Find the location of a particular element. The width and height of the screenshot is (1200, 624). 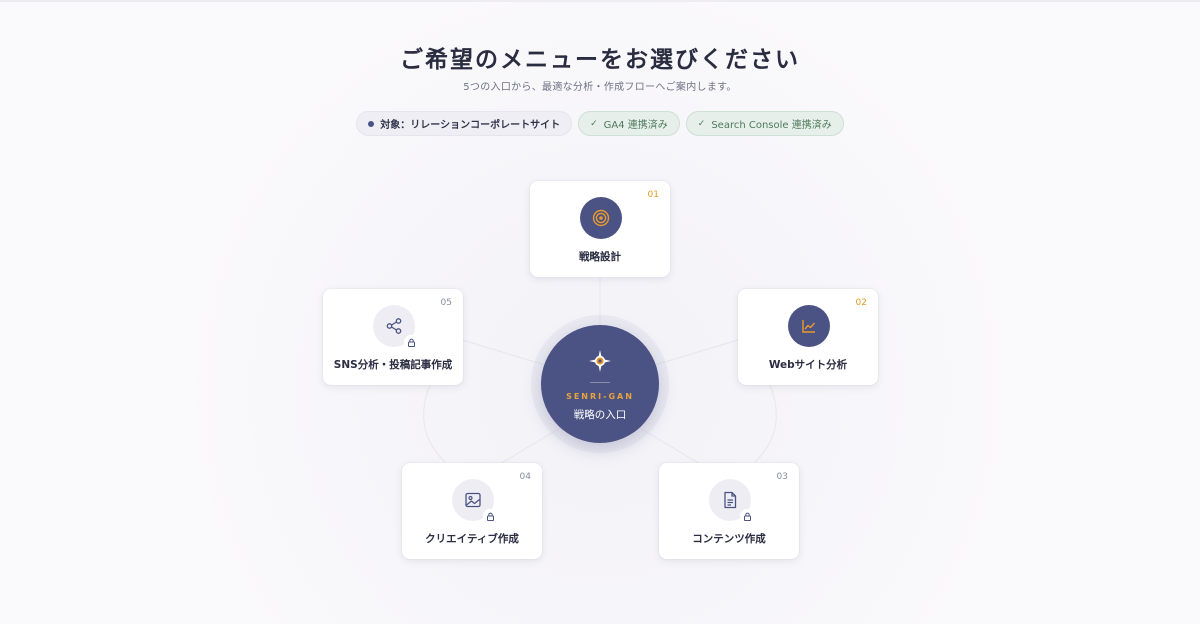

image-icon is located at coordinates (474, 501).